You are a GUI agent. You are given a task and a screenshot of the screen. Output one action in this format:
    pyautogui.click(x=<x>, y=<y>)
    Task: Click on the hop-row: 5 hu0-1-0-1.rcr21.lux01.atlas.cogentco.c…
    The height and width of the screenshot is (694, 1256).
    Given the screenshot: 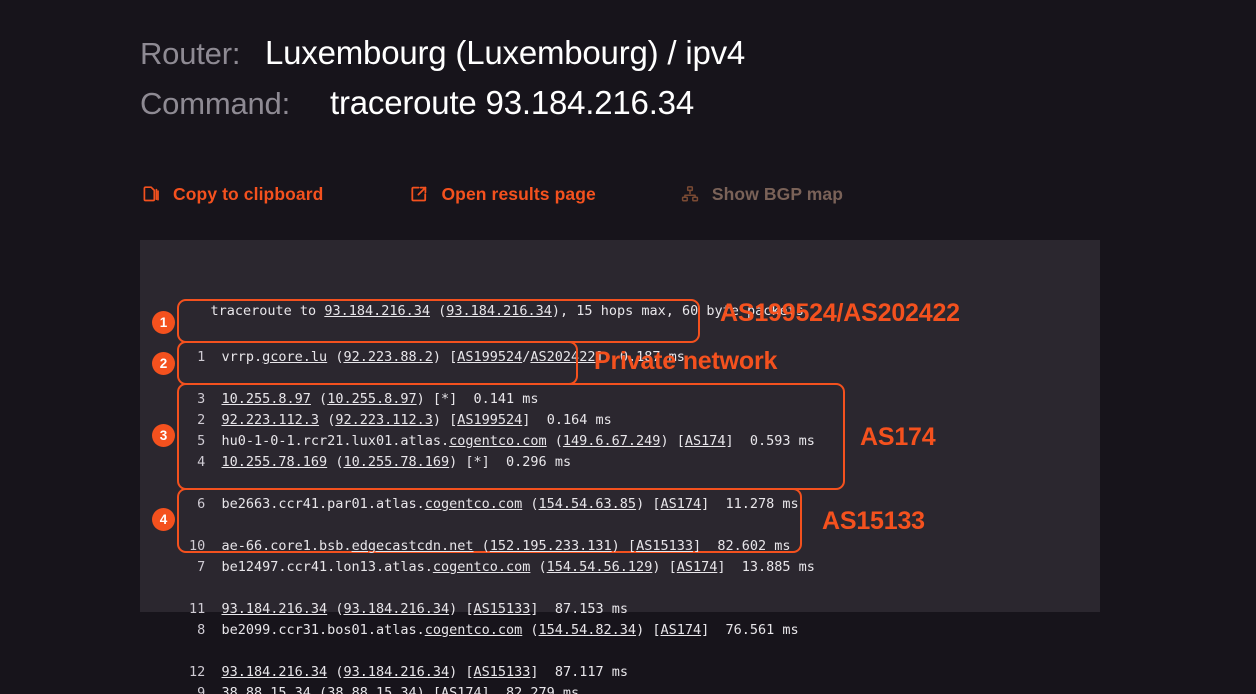 What is the action you would take?
    pyautogui.click(x=511, y=441)
    